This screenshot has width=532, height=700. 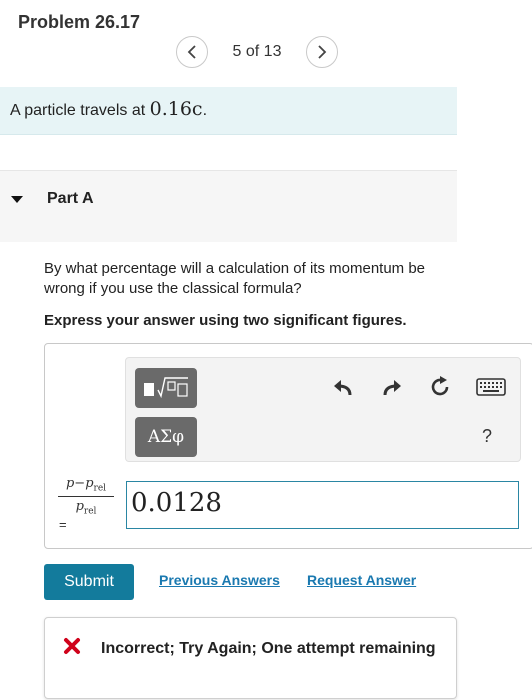 I want to click on undo-button, so click(x=343, y=387).